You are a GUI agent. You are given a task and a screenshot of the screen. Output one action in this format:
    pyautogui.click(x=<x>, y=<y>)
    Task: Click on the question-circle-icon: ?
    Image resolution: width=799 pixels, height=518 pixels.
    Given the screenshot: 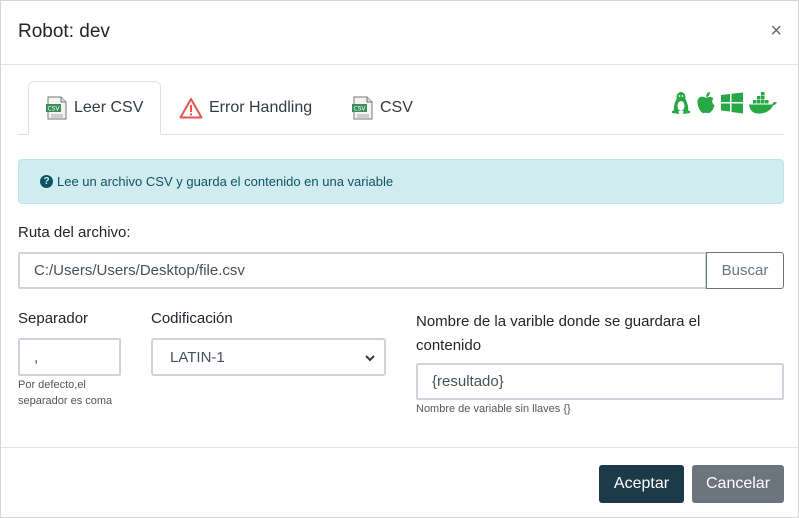 What is the action you would take?
    pyautogui.click(x=46, y=181)
    